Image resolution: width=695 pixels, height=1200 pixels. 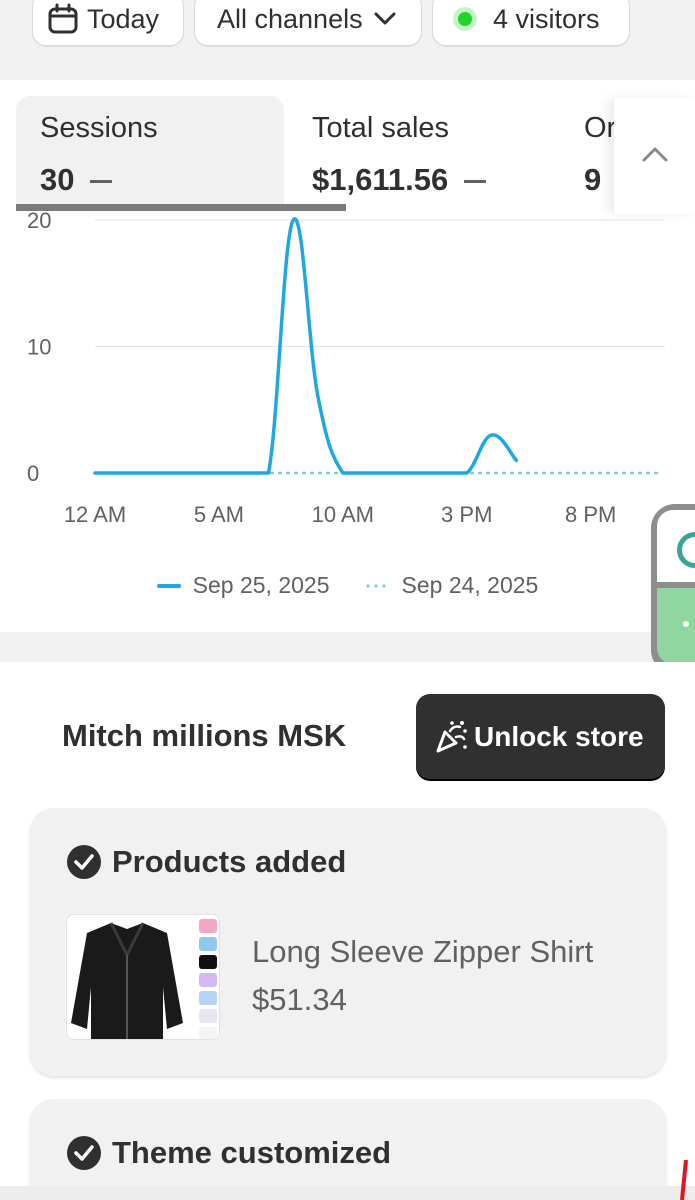 I want to click on product-price: $51.34, so click(x=299, y=999).